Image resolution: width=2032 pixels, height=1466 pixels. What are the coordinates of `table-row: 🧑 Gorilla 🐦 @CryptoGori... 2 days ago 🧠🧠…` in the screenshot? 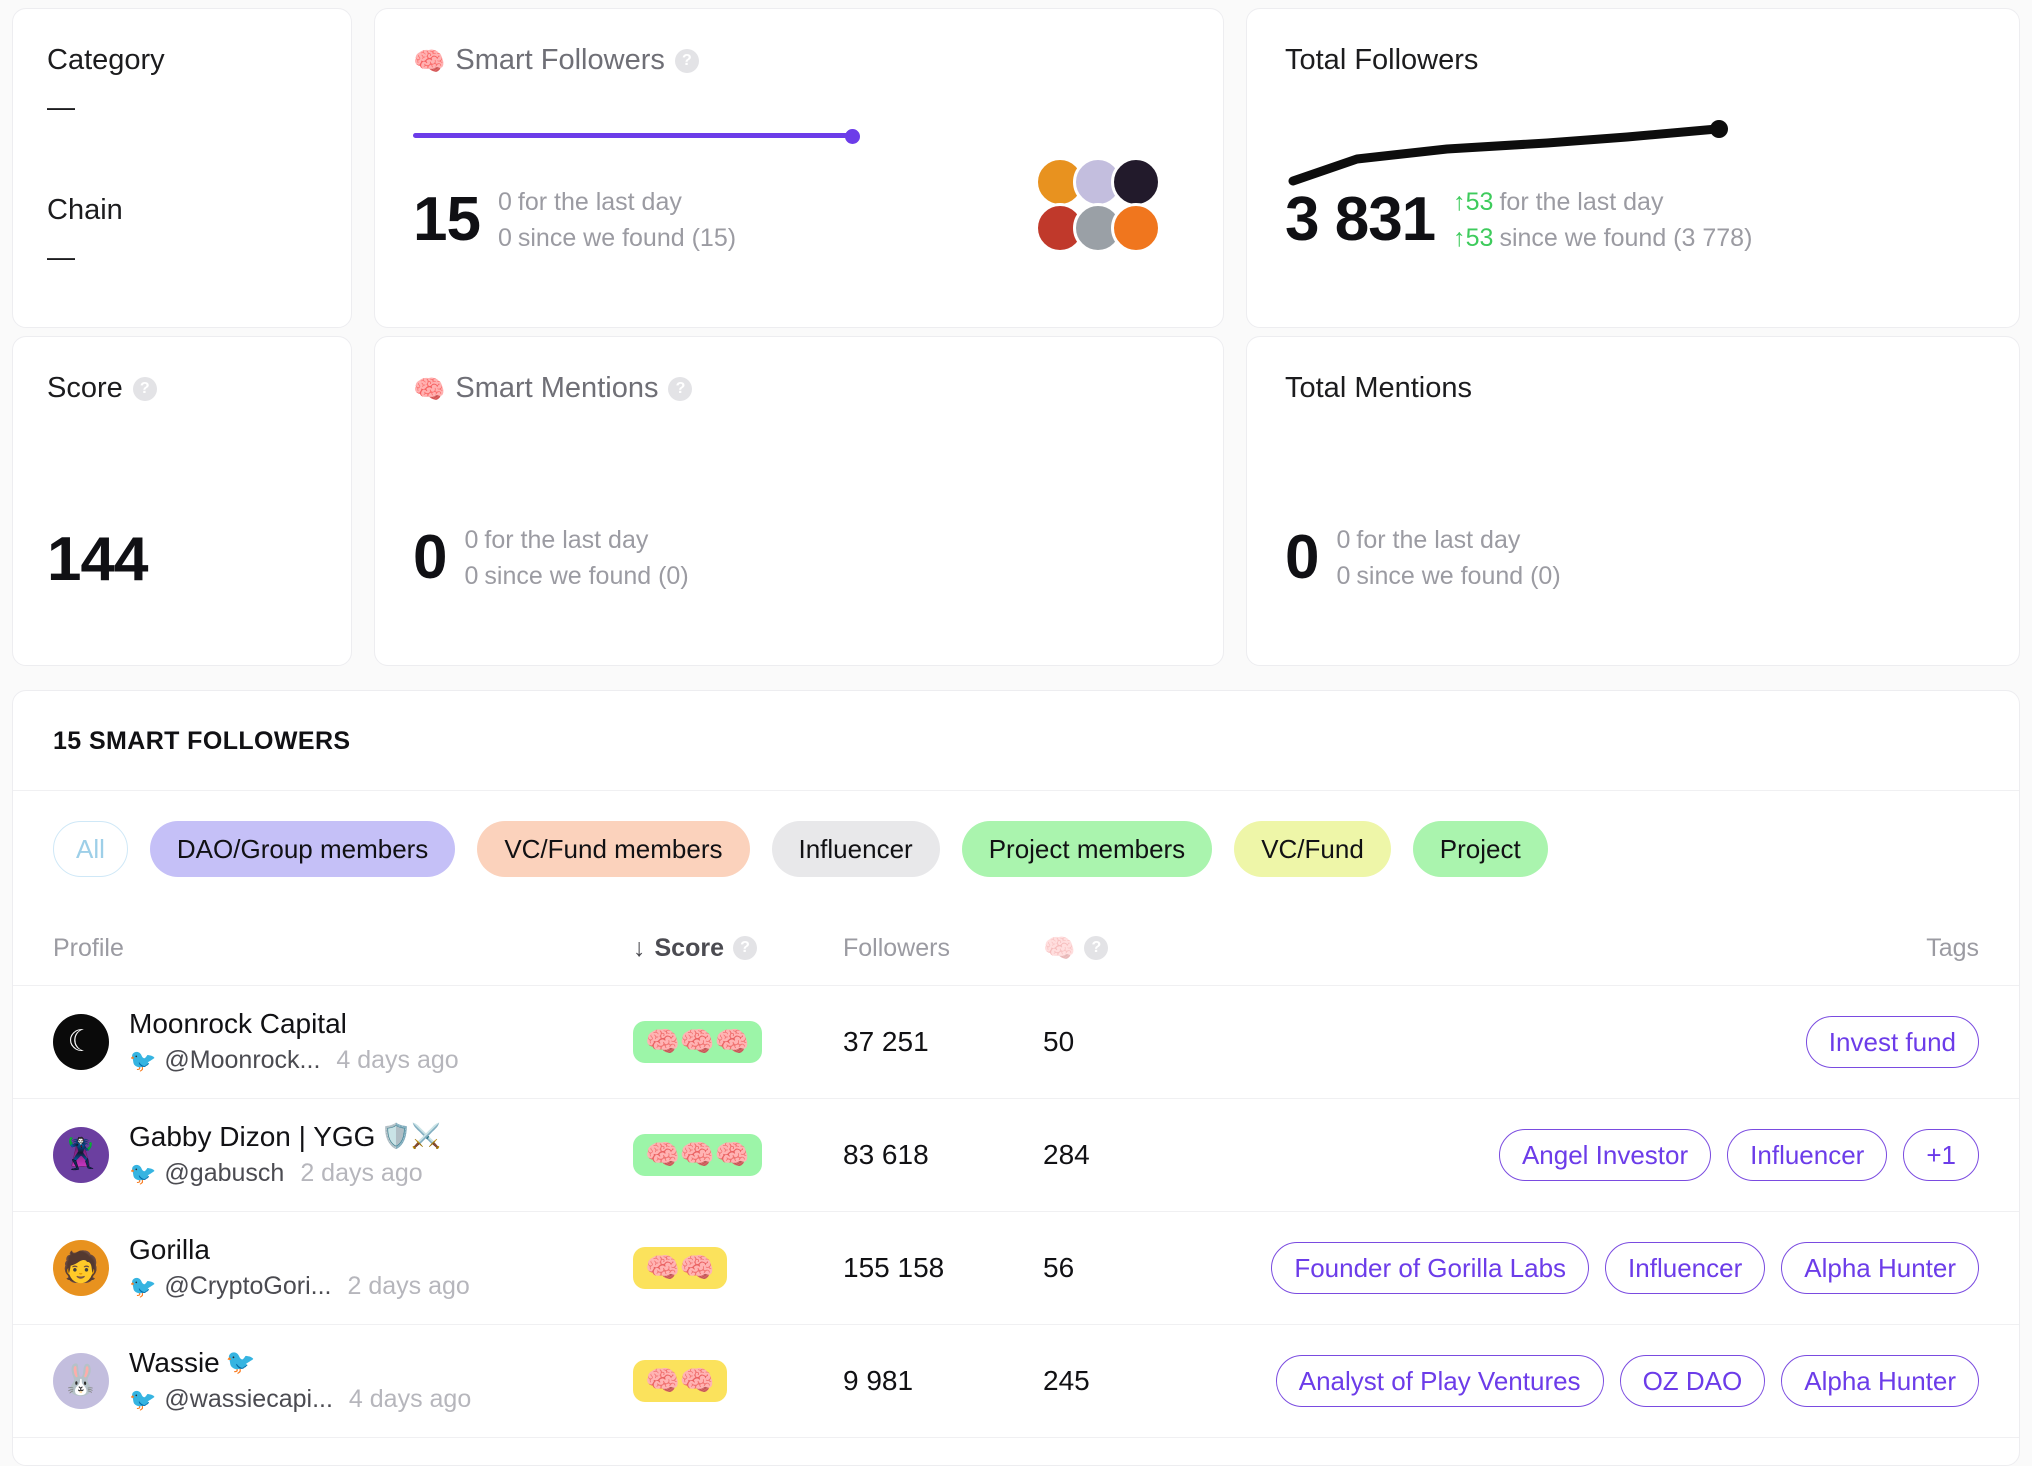 It's located at (1016, 1268).